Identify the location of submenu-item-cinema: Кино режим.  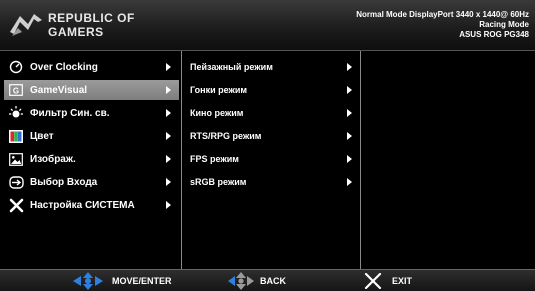
(271, 113).